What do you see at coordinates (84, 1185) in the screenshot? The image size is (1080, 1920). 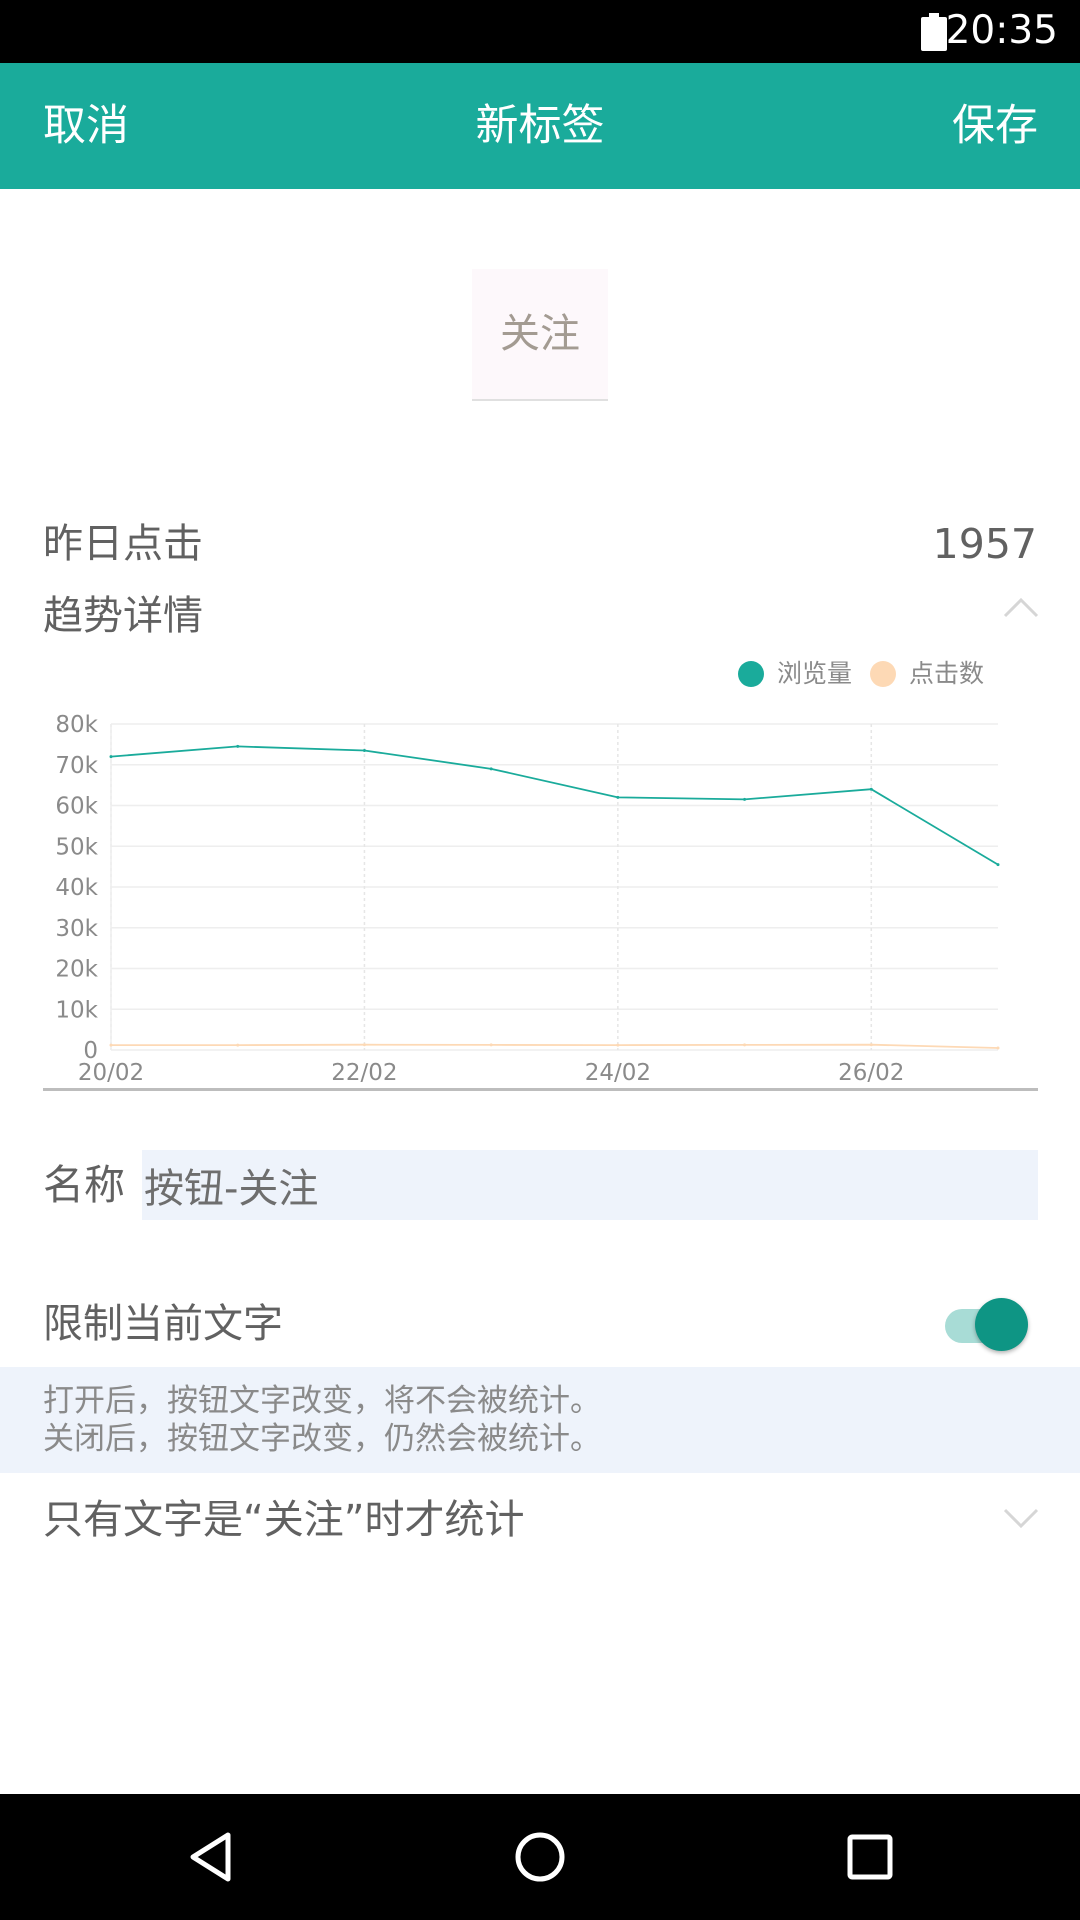 I see `name-label: 名称` at bounding box center [84, 1185].